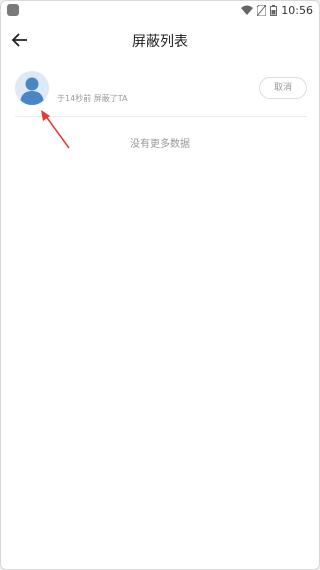  I want to click on default-user-avatar-icon, so click(32, 88).